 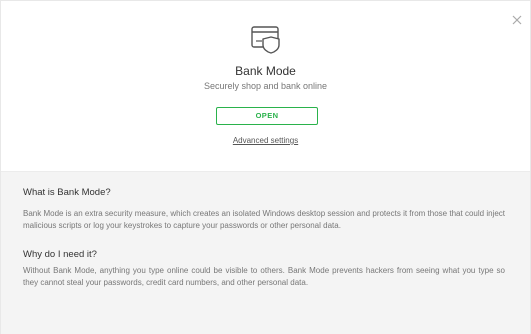 What do you see at coordinates (517, 20) in the screenshot?
I see `close-icon` at bounding box center [517, 20].